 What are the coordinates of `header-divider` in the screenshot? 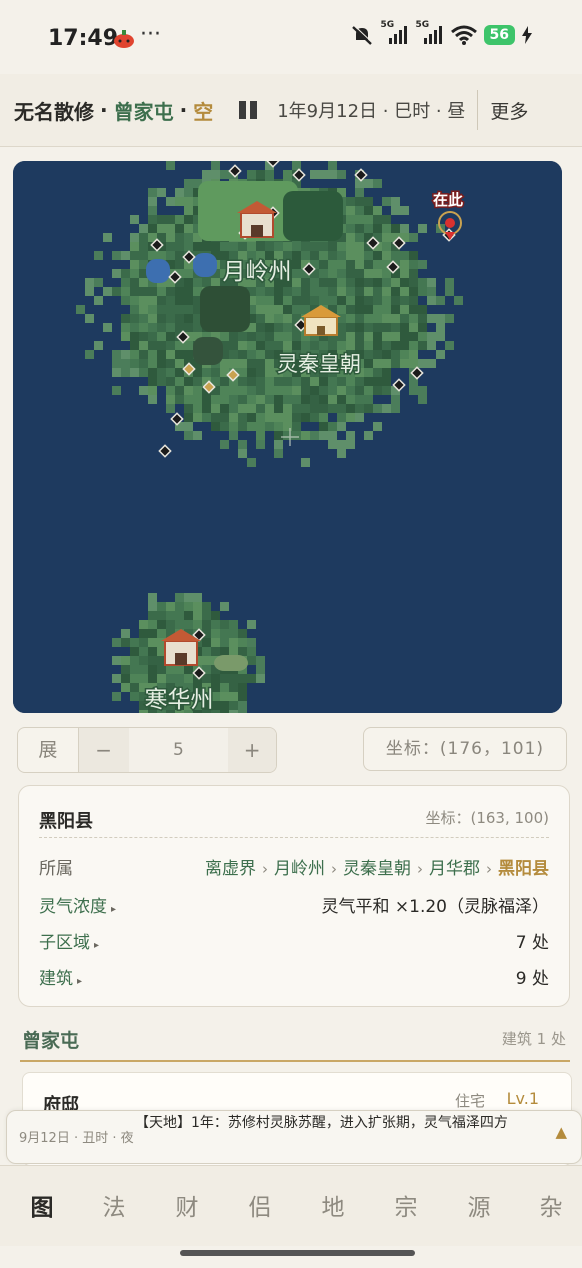 It's located at (478, 110).